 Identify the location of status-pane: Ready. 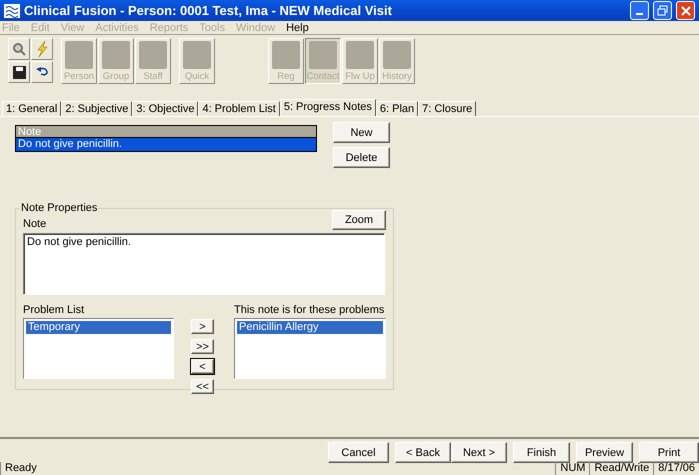
(20, 468).